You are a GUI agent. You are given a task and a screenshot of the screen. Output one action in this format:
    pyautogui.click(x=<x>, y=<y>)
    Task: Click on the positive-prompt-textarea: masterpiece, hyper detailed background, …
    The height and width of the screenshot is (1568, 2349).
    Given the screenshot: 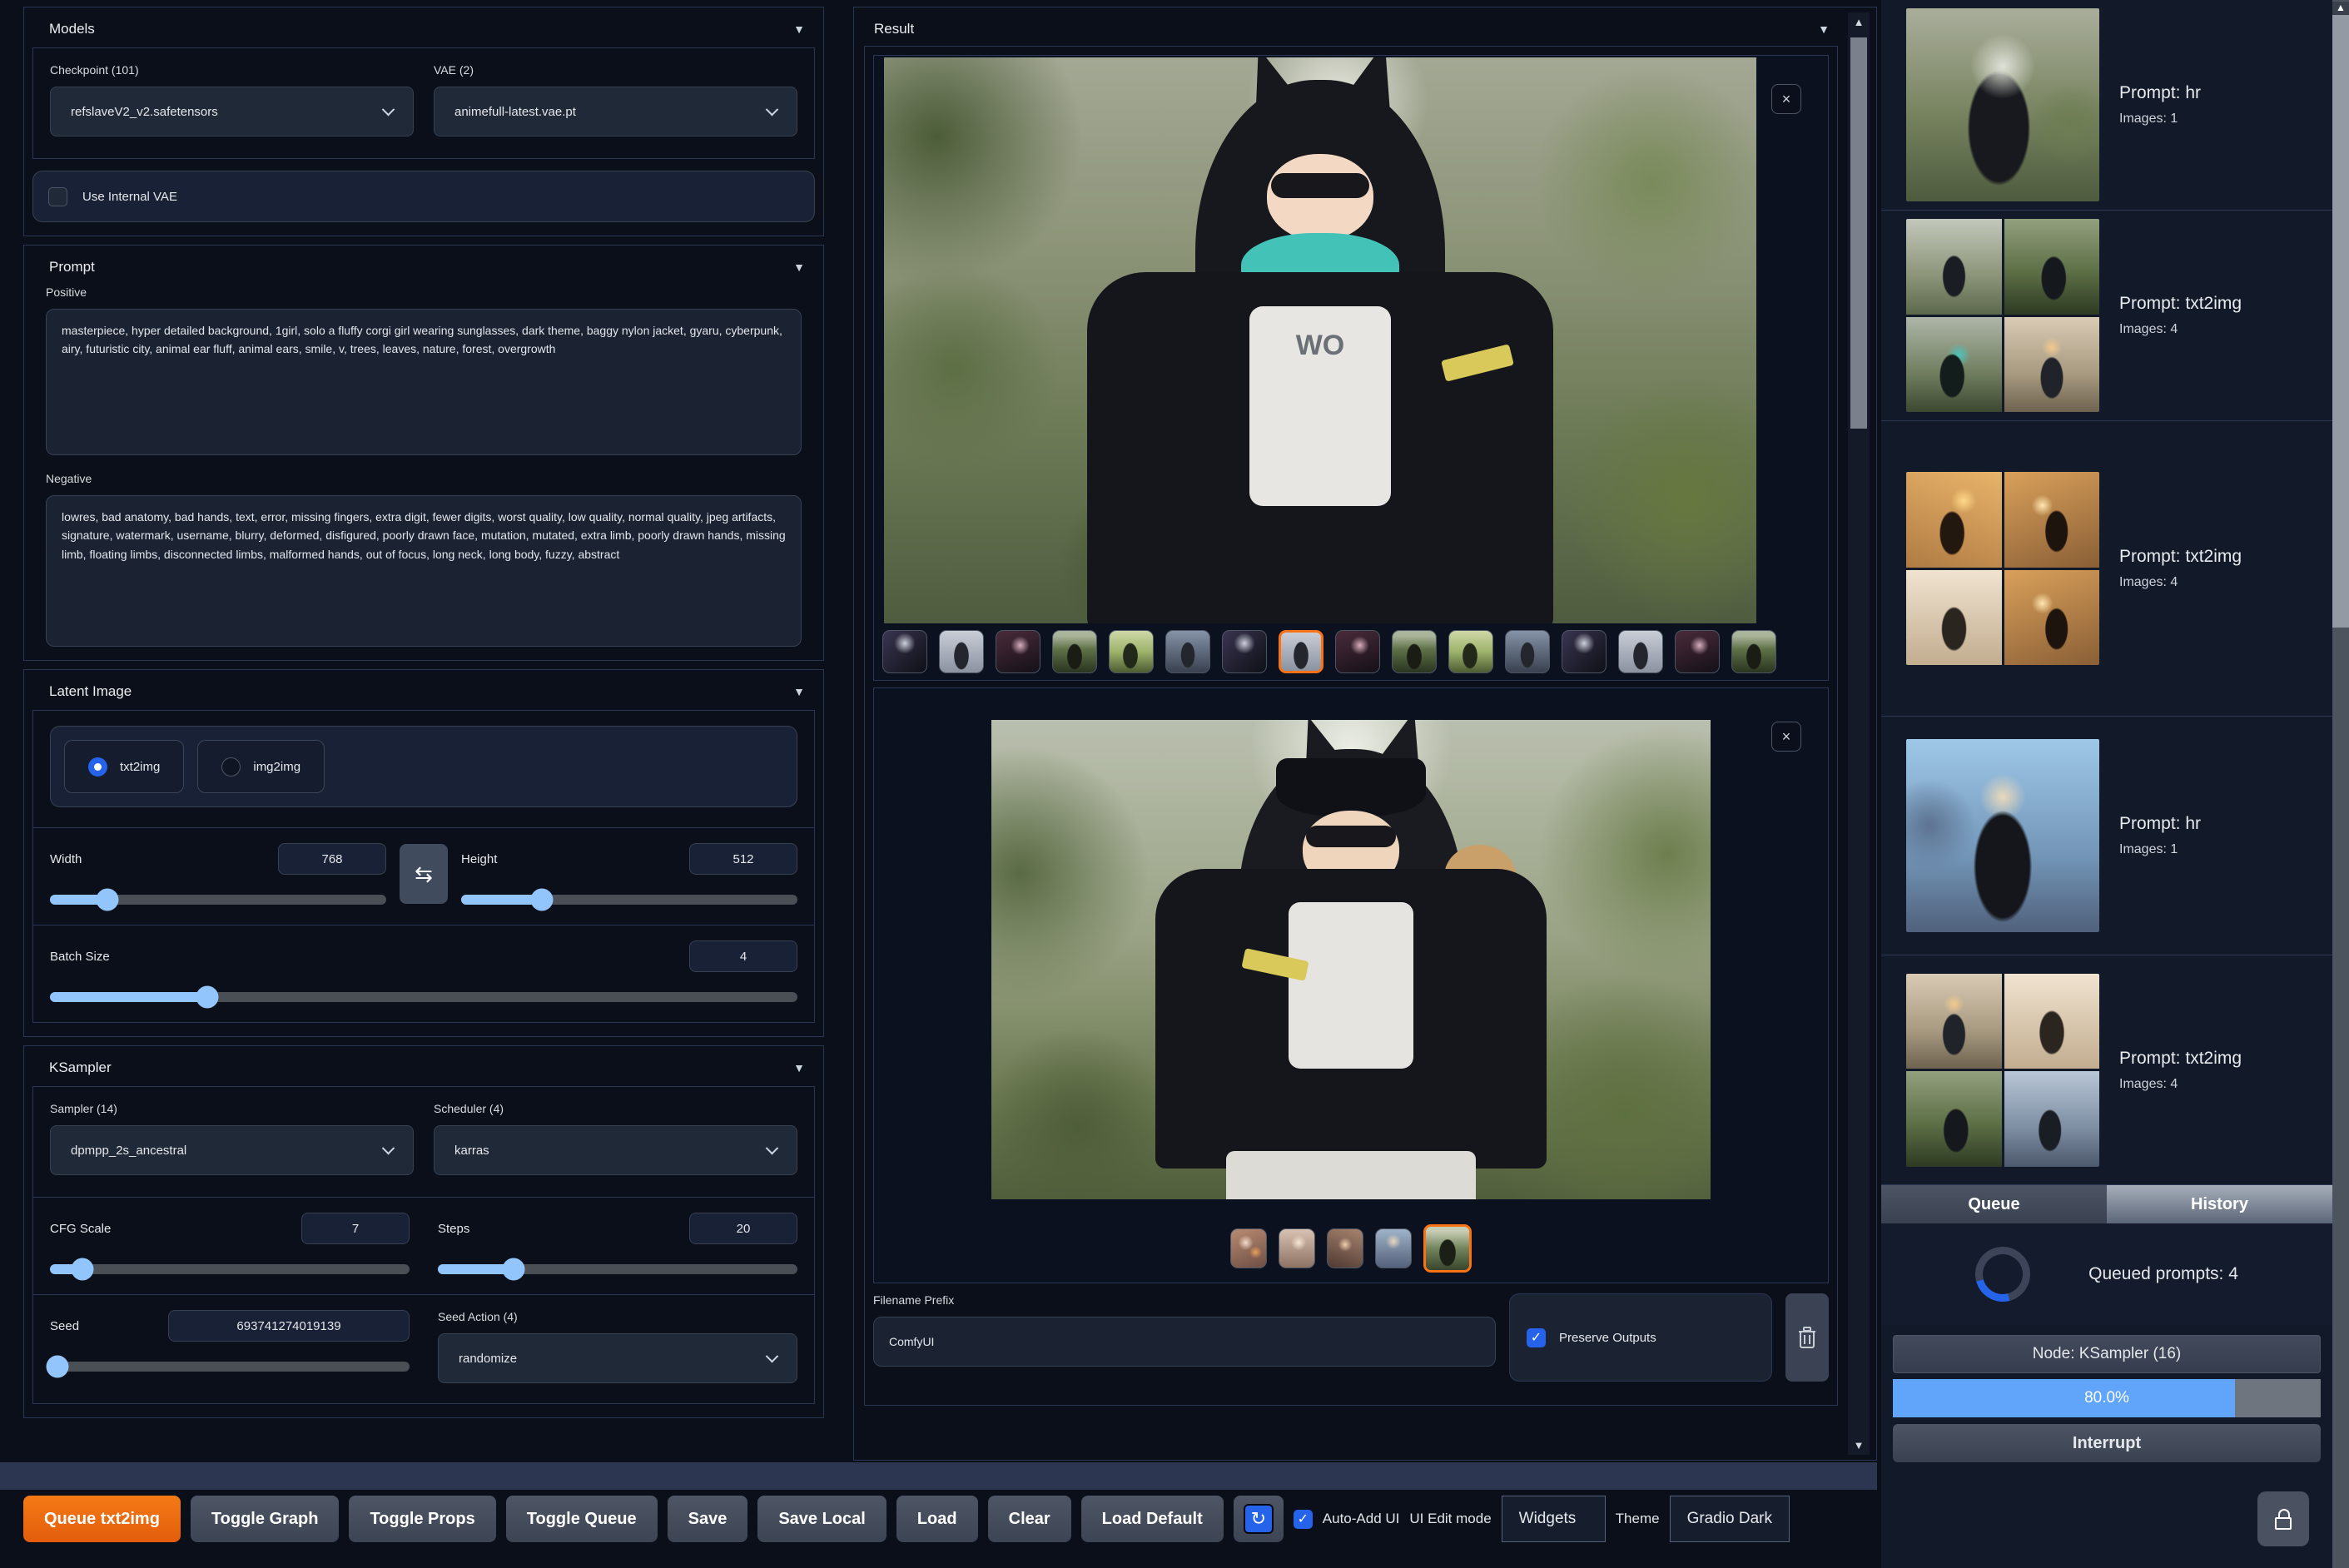 What is the action you would take?
    pyautogui.click(x=424, y=382)
    